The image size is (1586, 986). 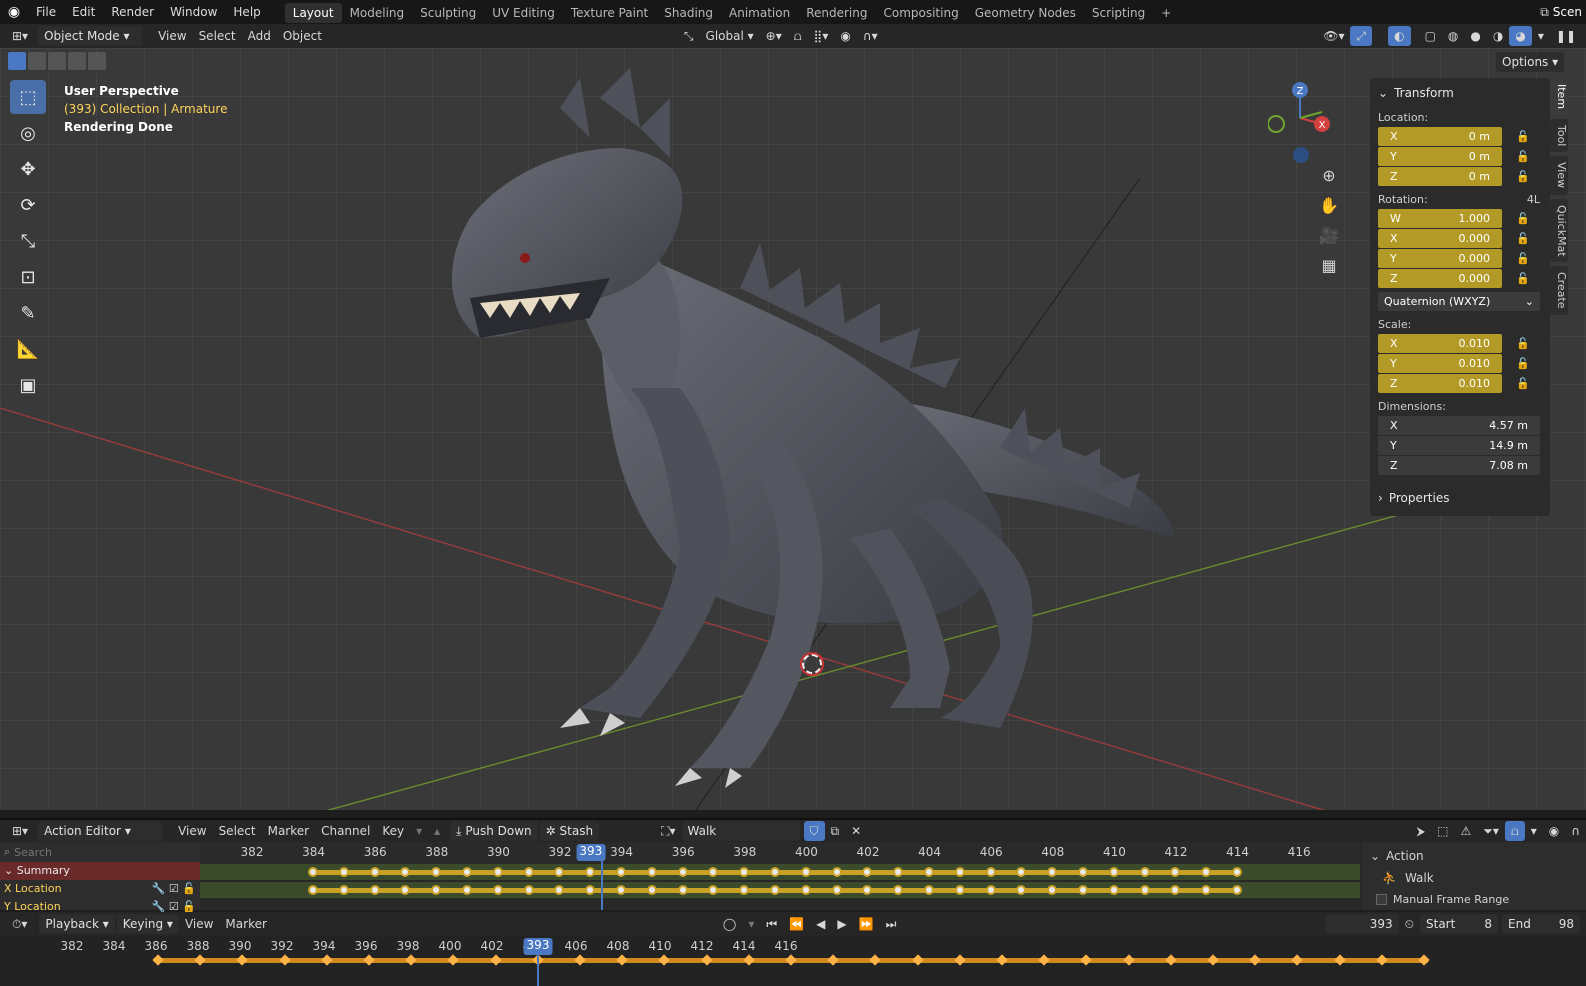 I want to click on tab-scripting: Scripting, so click(x=1118, y=13).